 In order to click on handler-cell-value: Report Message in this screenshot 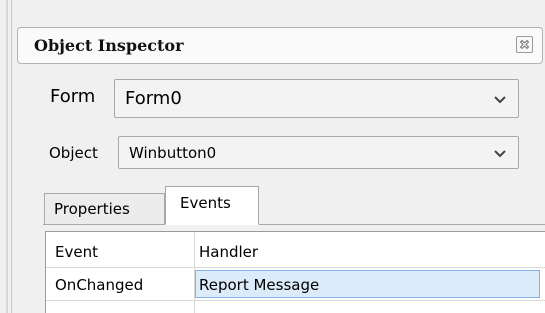, I will do `click(259, 285)`.